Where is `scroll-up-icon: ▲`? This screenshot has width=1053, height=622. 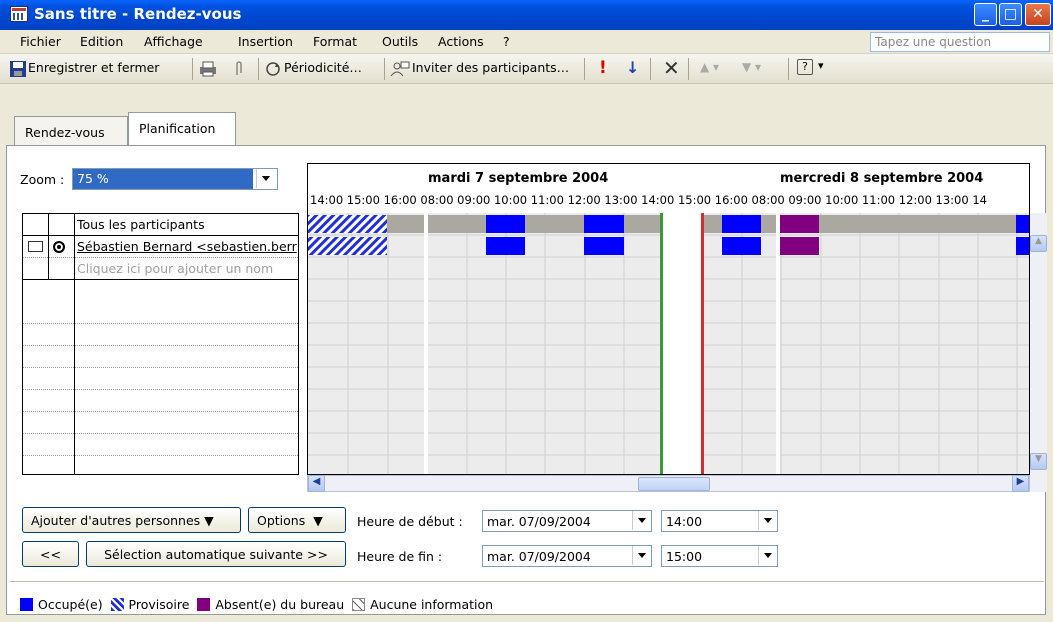 scroll-up-icon: ▲ is located at coordinates (1038, 243).